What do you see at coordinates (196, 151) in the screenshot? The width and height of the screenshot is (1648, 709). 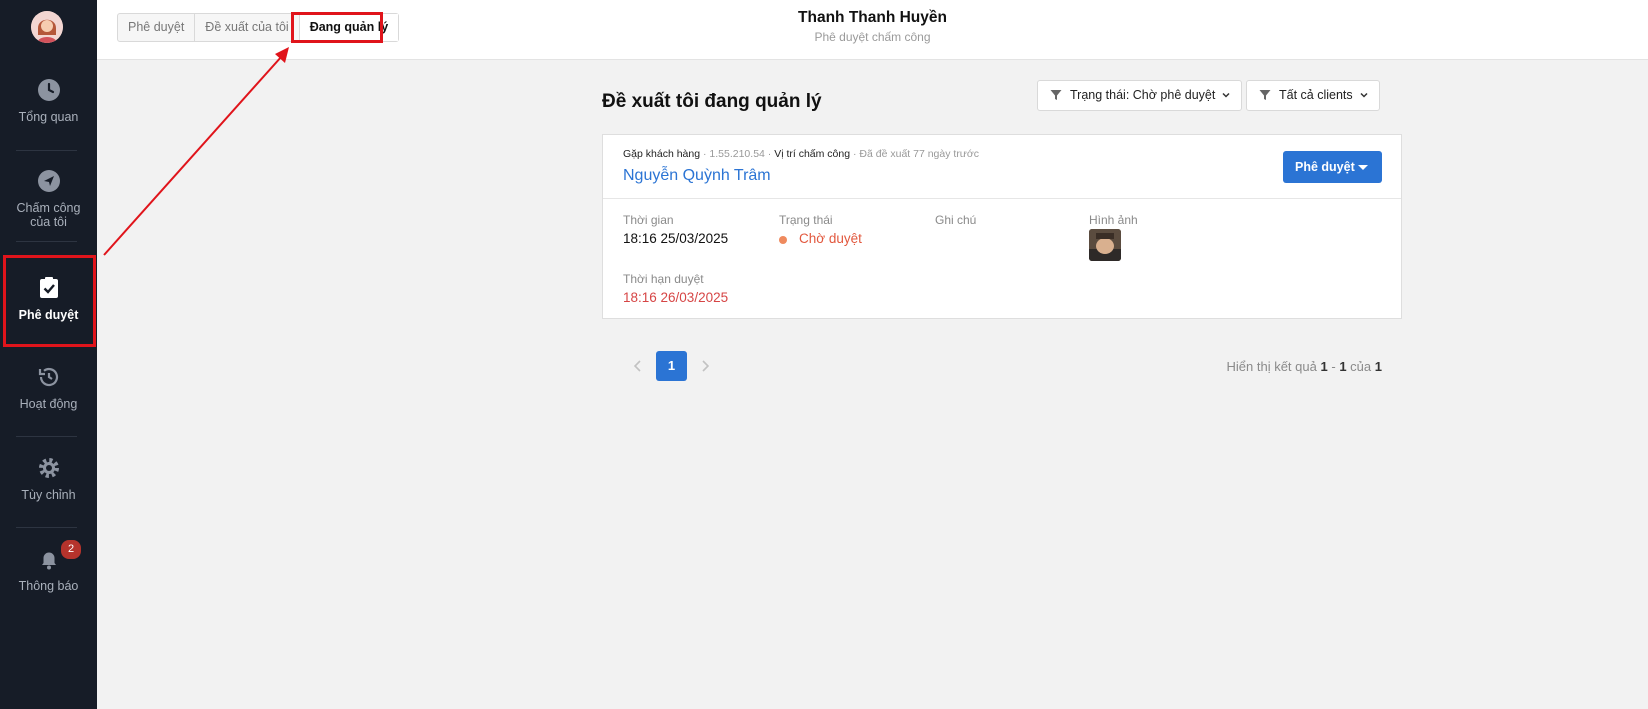 I see `annotation-arrow` at bounding box center [196, 151].